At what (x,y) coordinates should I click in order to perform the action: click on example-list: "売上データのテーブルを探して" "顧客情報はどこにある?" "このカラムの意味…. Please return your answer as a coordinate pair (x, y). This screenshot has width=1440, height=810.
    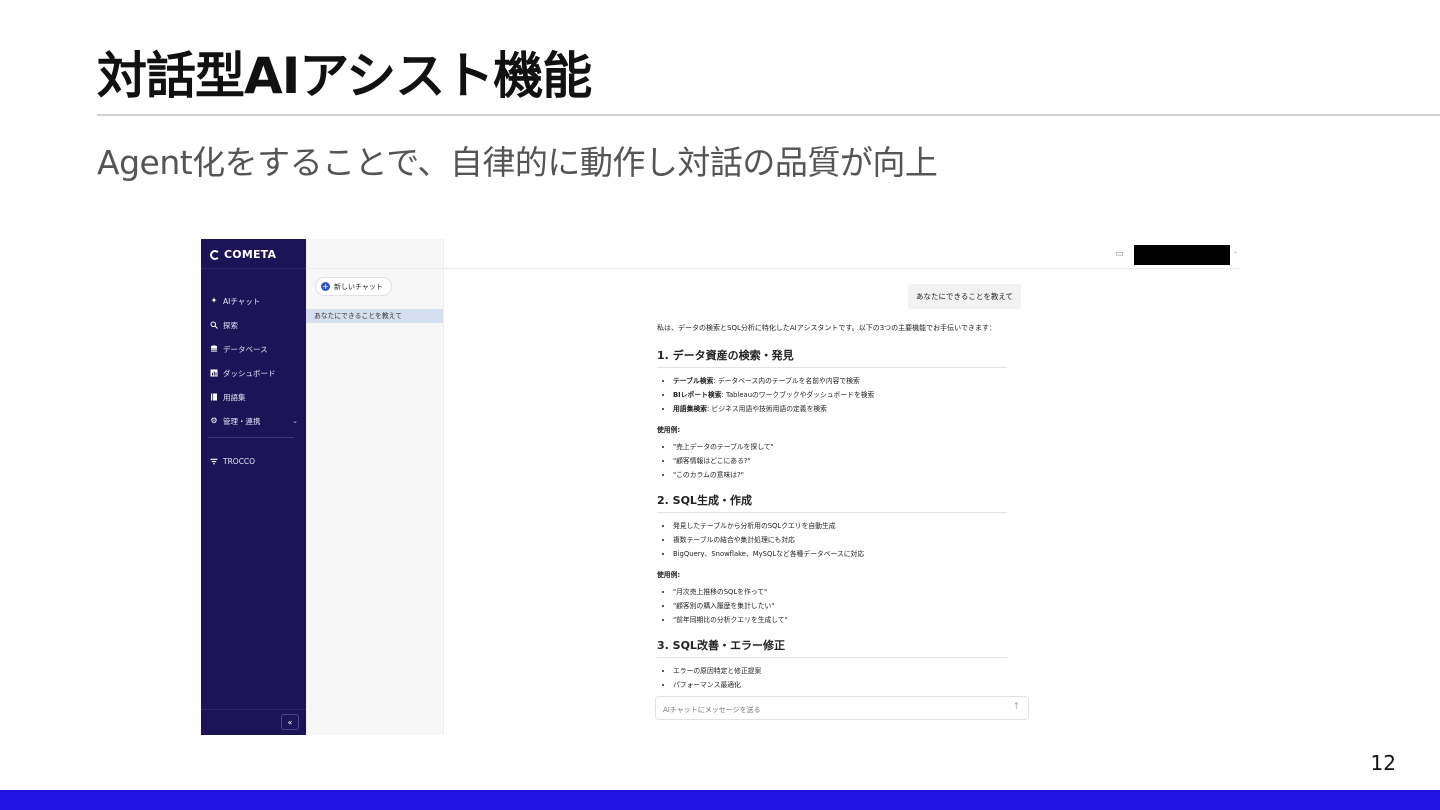
    Looking at the image, I should click on (832, 461).